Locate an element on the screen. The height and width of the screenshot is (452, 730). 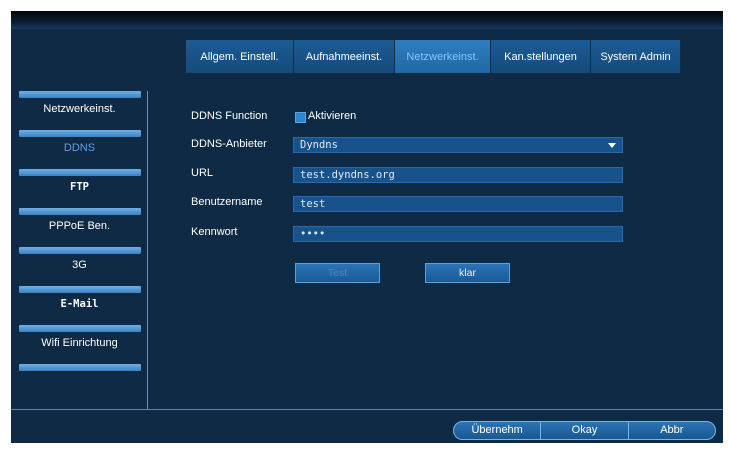
clear-button: klar is located at coordinates (467, 273).